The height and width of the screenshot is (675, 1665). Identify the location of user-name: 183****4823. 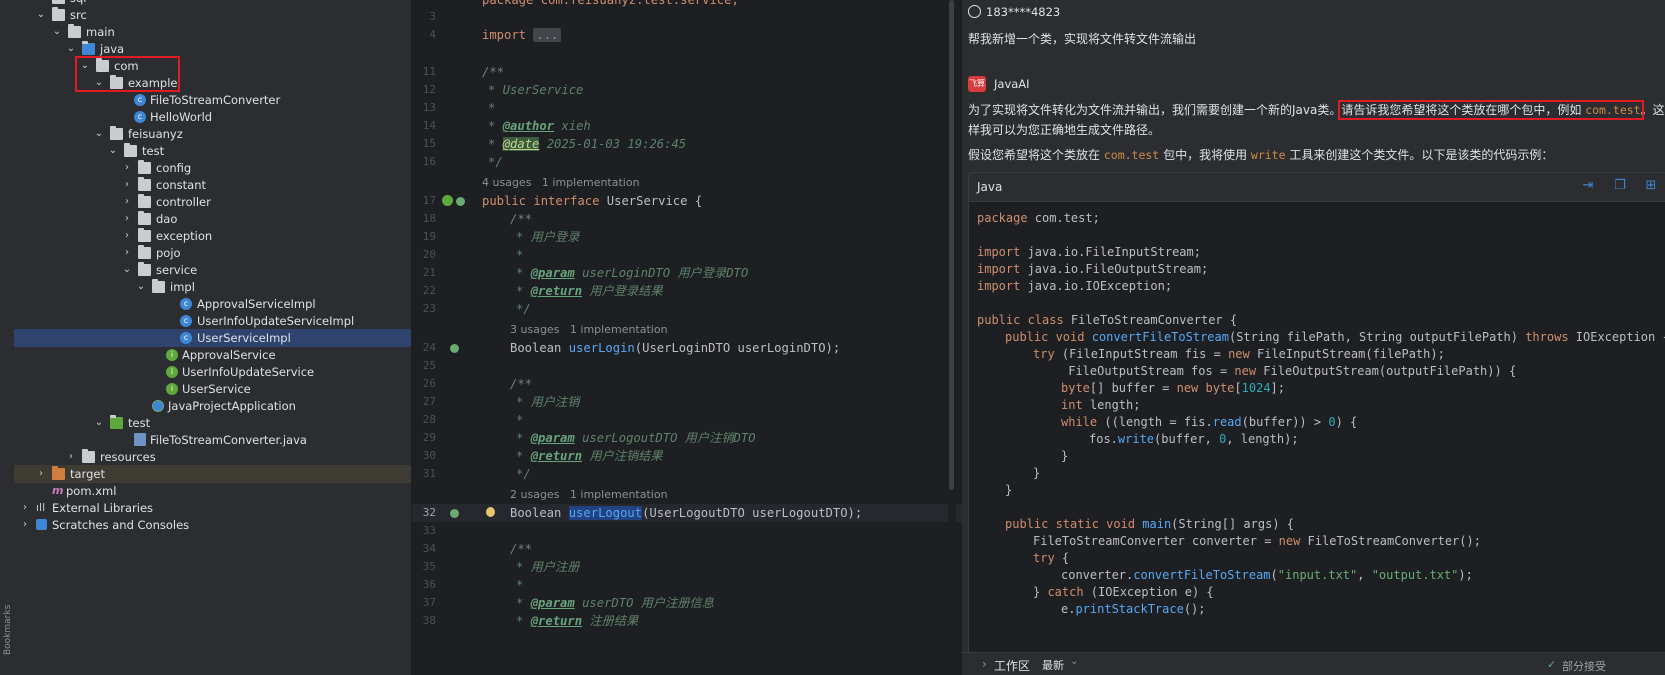
(1023, 12).